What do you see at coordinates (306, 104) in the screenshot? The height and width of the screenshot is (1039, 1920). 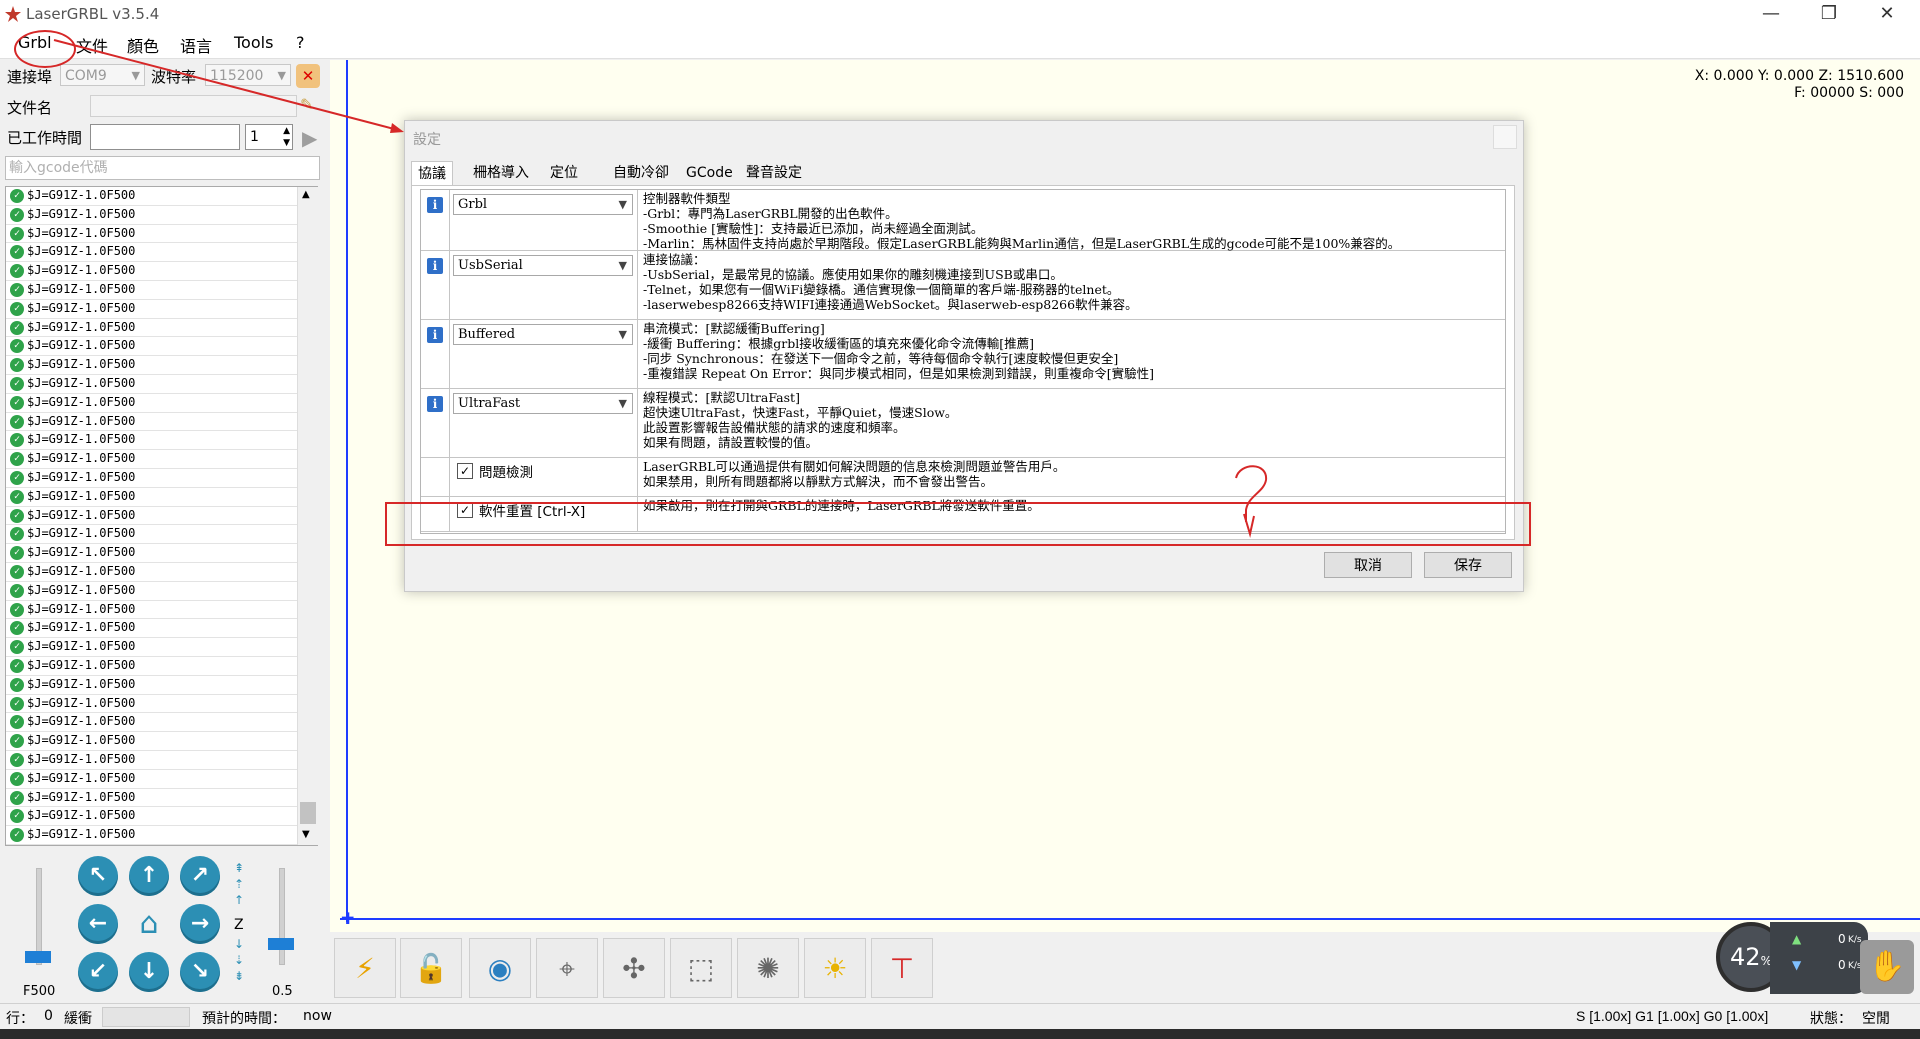 I see `open-file-icon: ✎` at bounding box center [306, 104].